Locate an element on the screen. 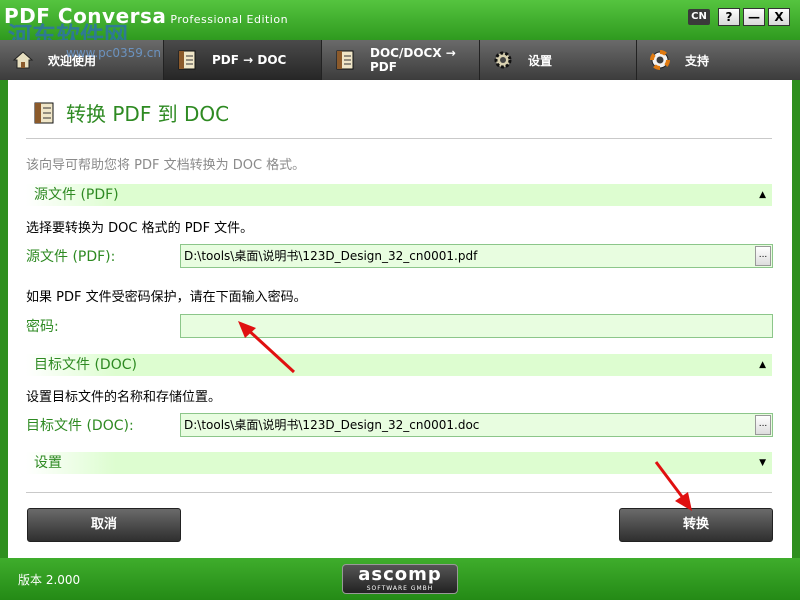 The height and width of the screenshot is (600, 800). section-title: 设置 is located at coordinates (48, 463).